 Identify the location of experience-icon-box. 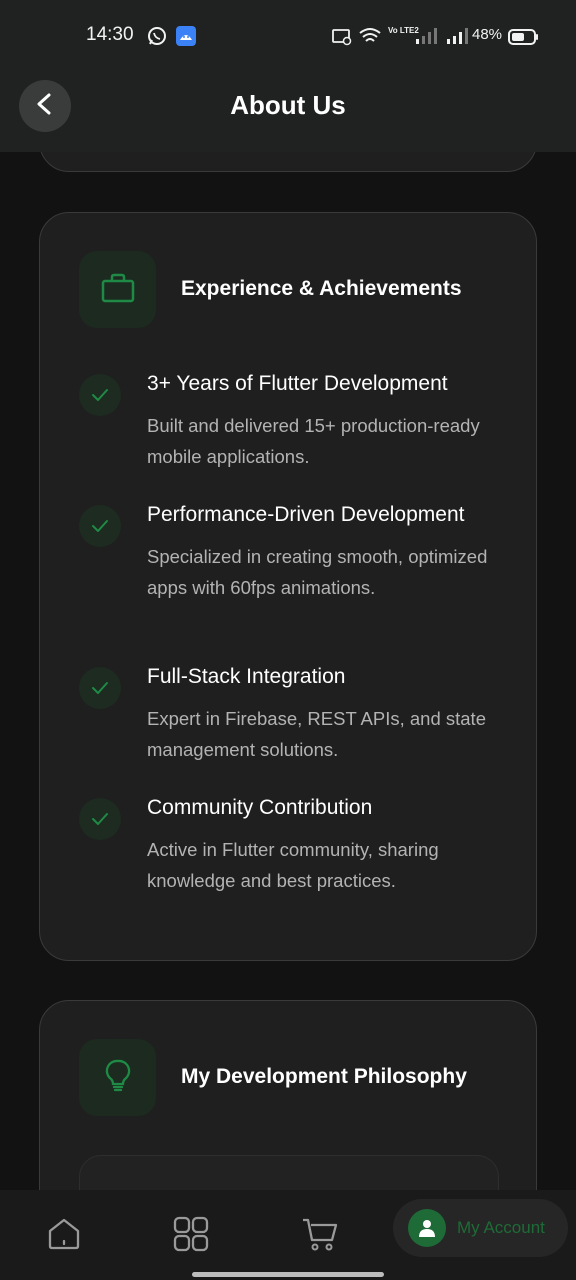
(117, 289).